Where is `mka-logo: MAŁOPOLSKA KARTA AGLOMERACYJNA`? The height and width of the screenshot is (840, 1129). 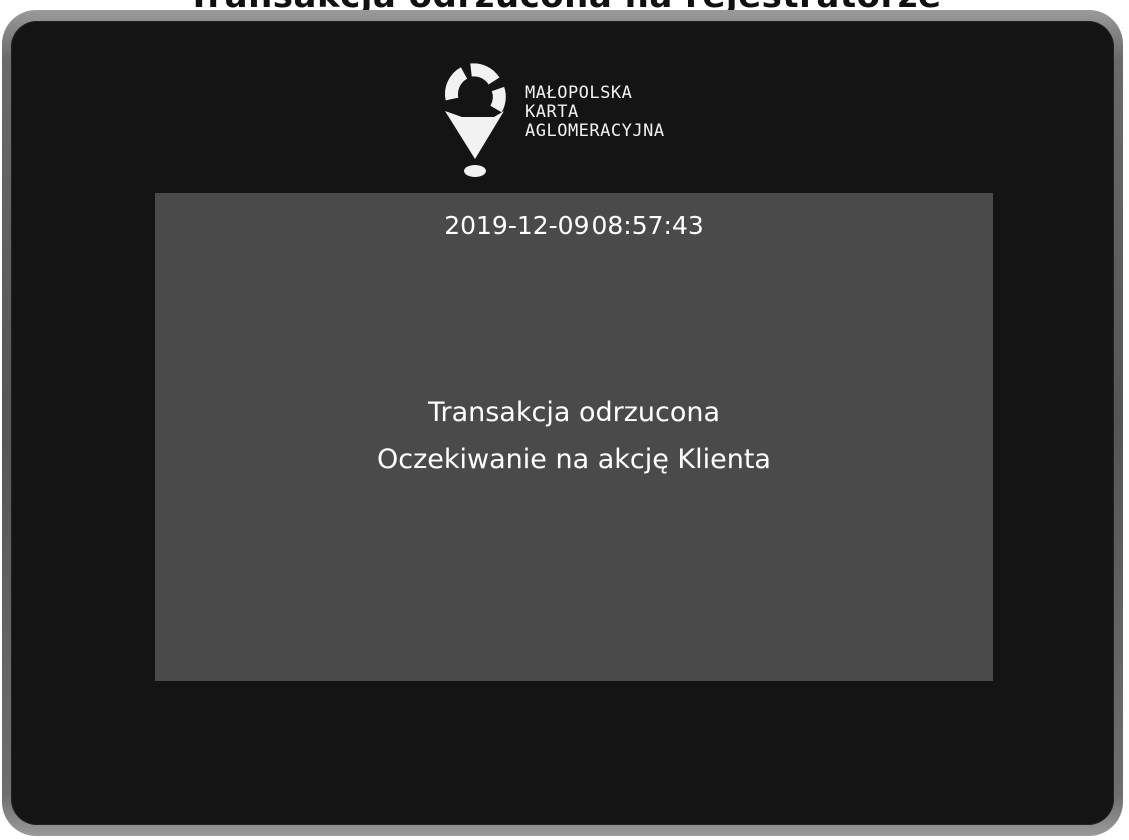
mka-logo: MAŁOPOLSKA KARTA AGLOMERACYJNA is located at coordinates (588, 124).